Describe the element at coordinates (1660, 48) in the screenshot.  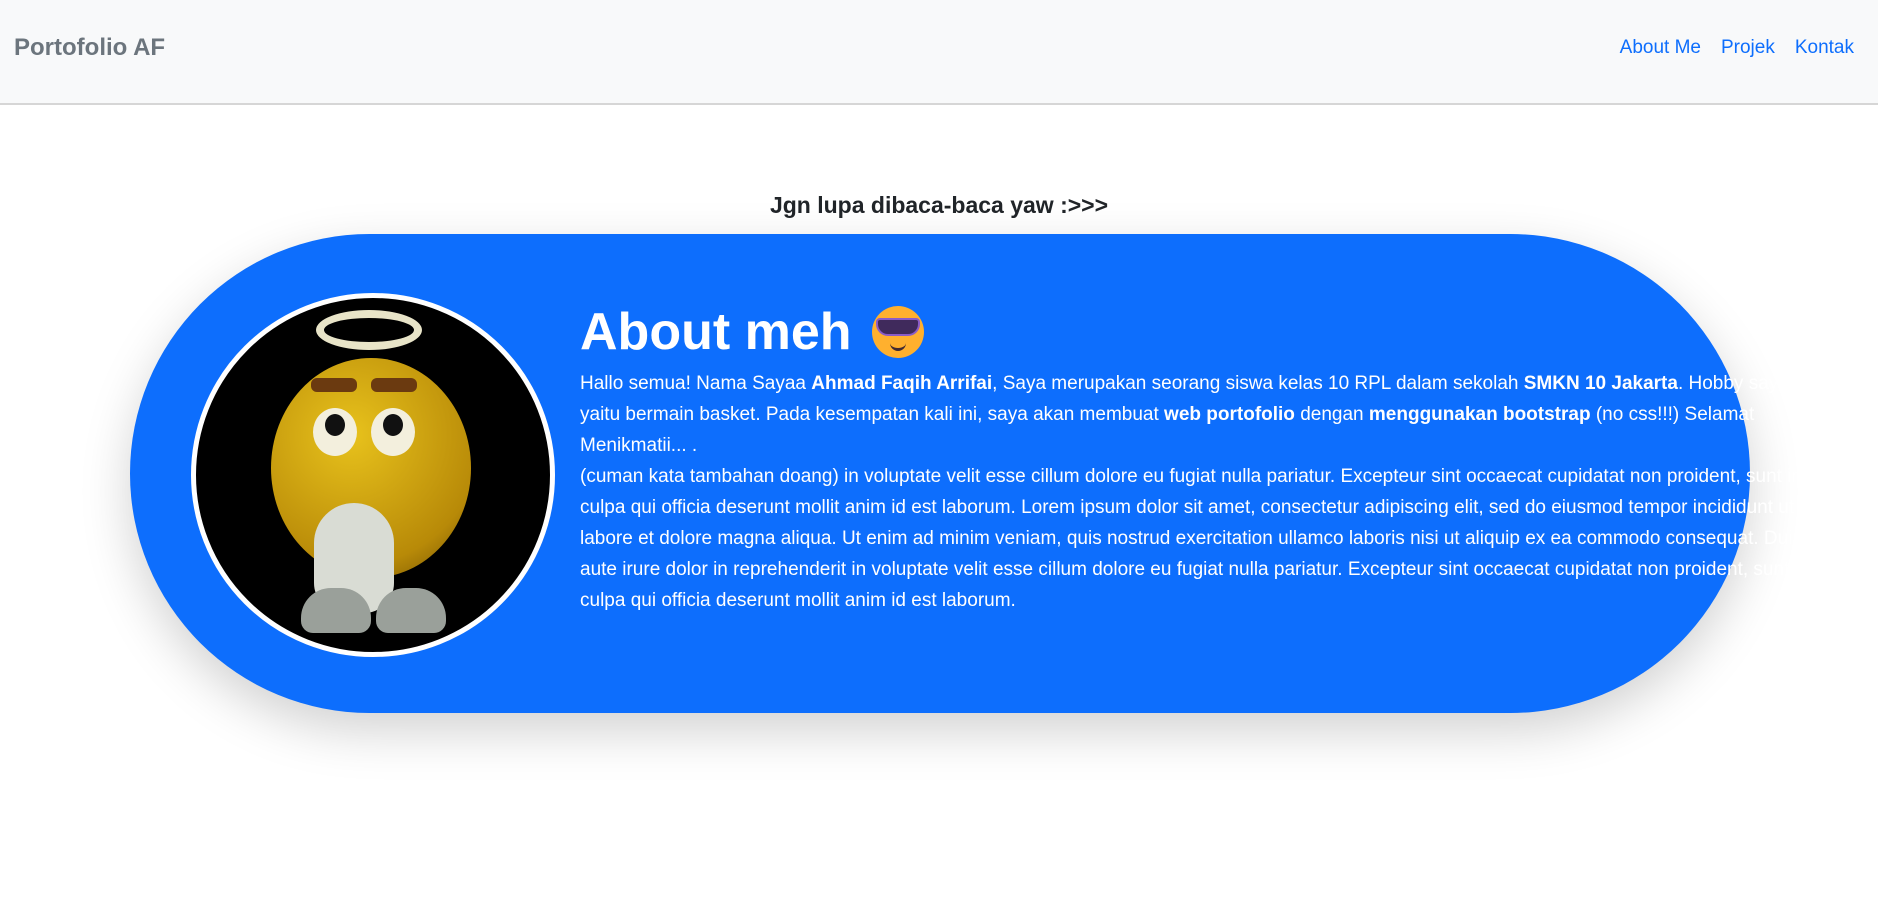
I see `nav-link-about-me: About Me` at that location.